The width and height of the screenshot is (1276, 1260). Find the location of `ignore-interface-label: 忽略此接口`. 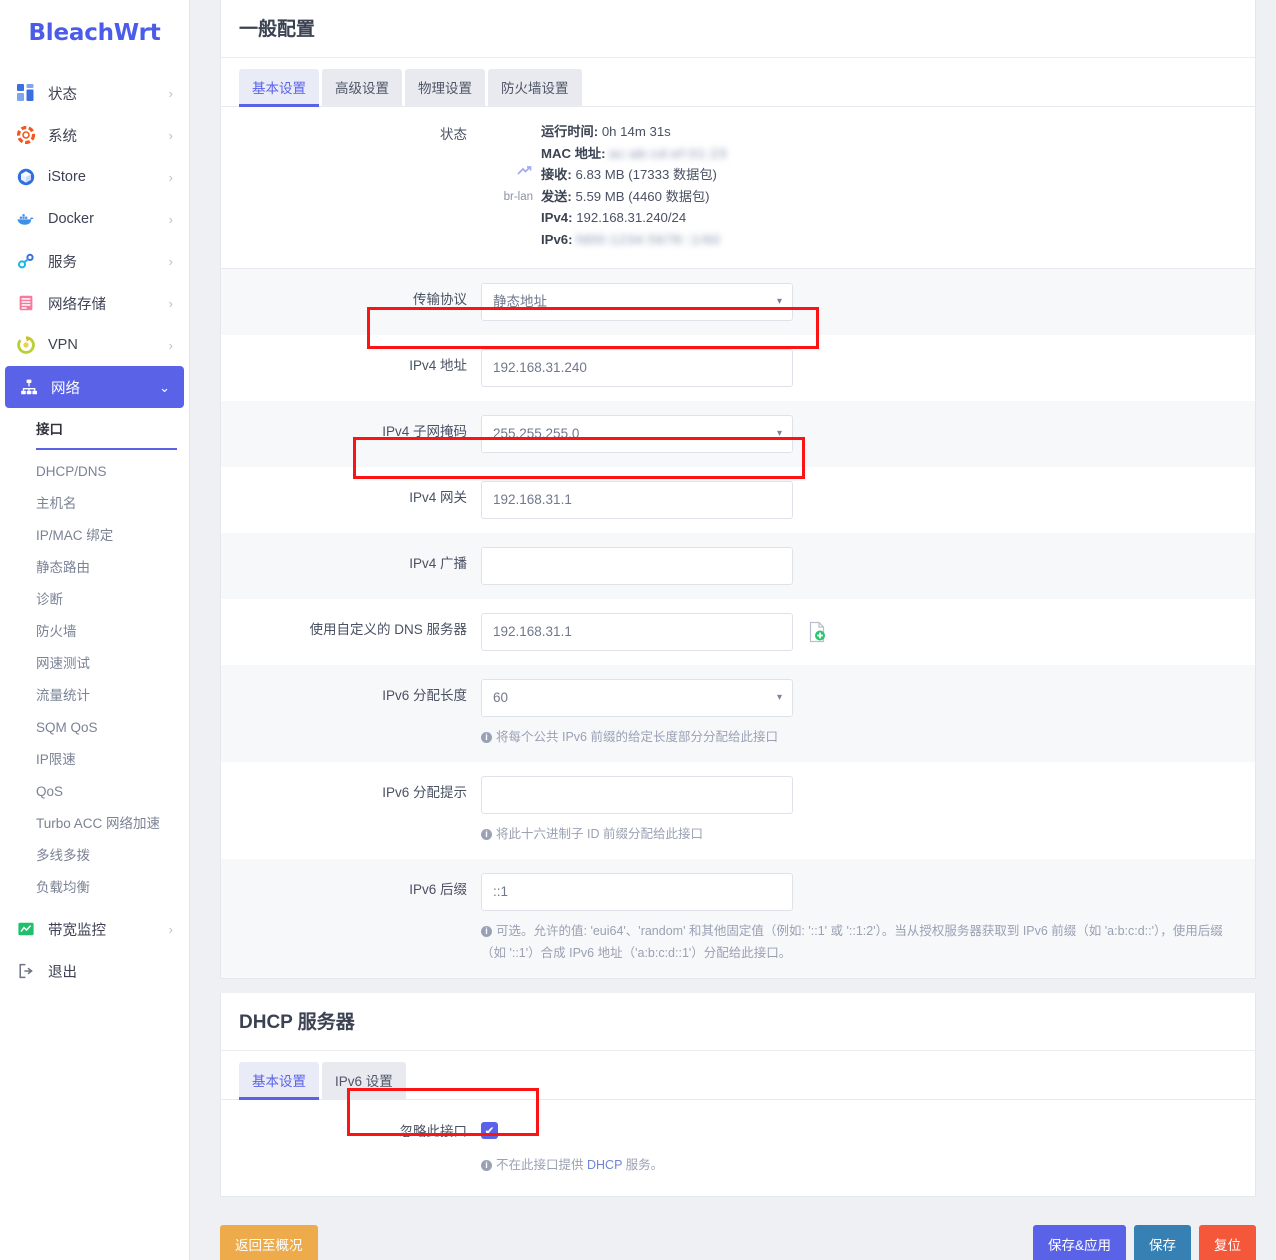

ignore-interface-label: 忽略此接口 is located at coordinates (433, 1131).